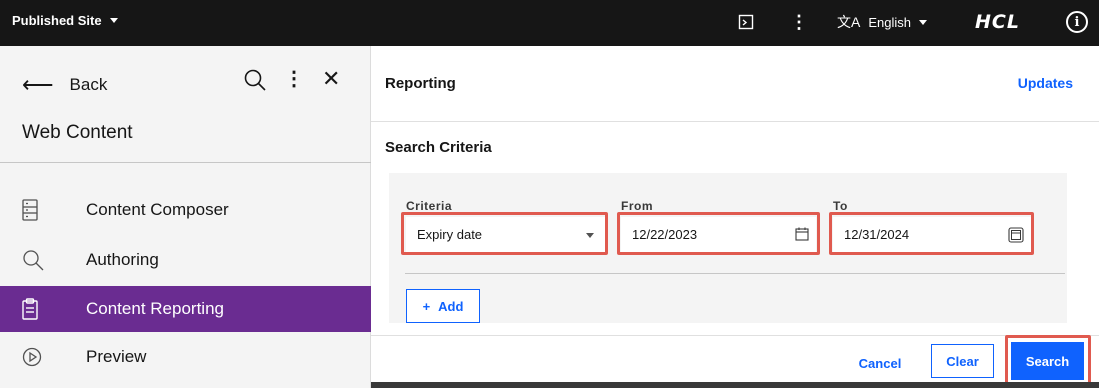 The image size is (1099, 388). Describe the element at coordinates (43, 357) in the screenshot. I see `play-icon` at that location.